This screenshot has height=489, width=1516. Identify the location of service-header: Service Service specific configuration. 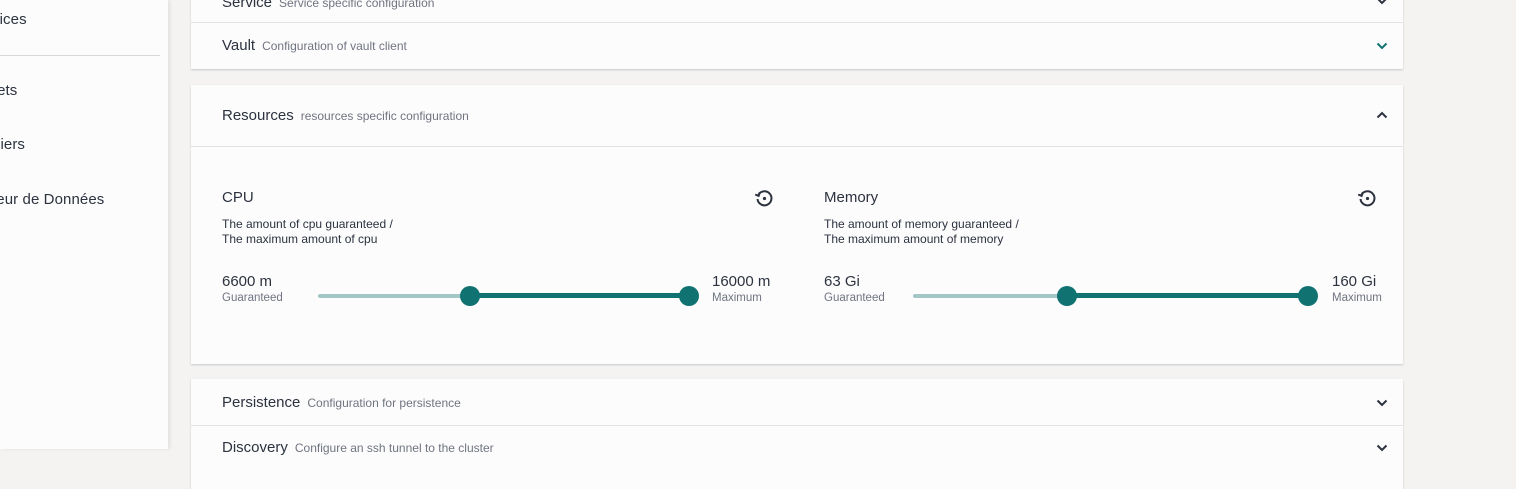
(328, 6).